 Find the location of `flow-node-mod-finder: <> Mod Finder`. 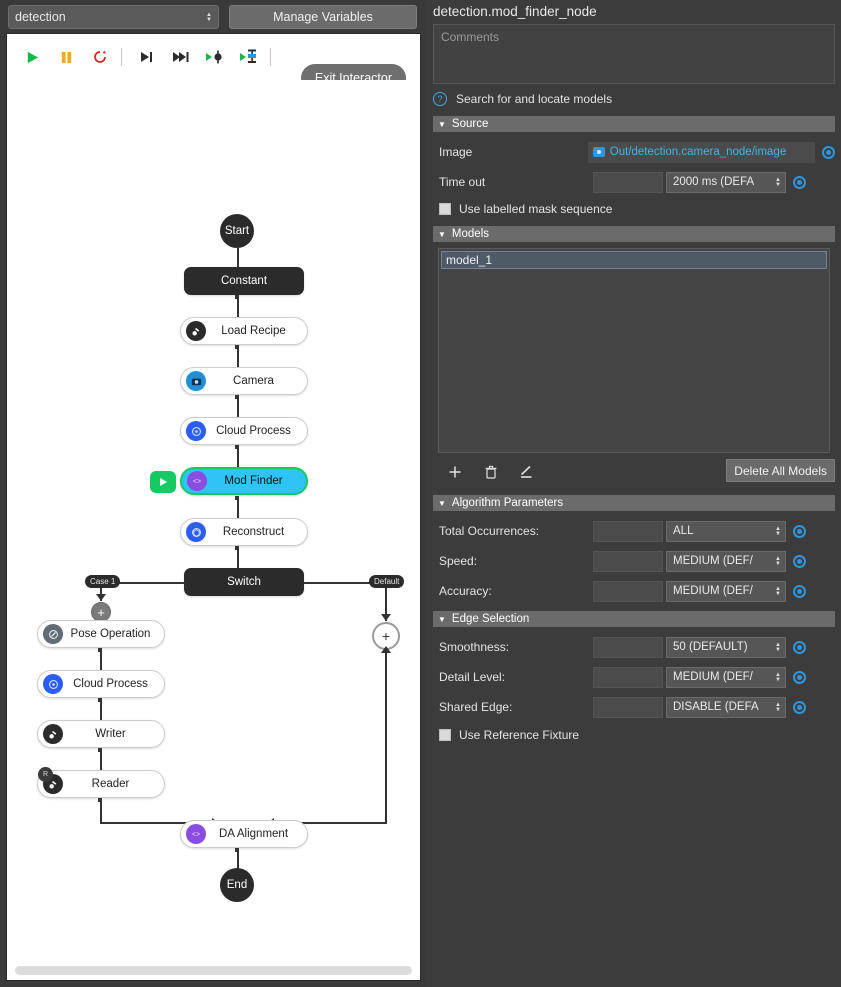

flow-node-mod-finder: <> Mod Finder is located at coordinates (244, 481).